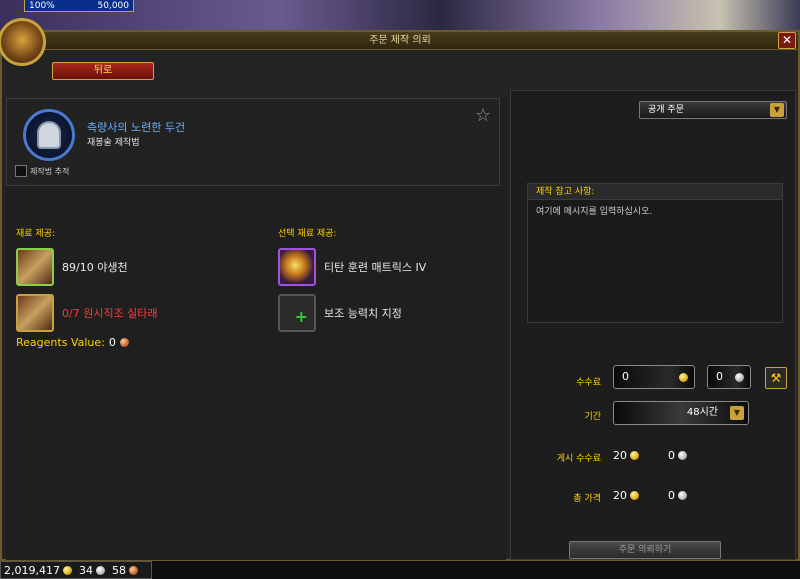  What do you see at coordinates (655, 253) in the screenshot?
I see `note-box: 제작 참고 사항: 여기에 메시지를 입력하십시오.` at bounding box center [655, 253].